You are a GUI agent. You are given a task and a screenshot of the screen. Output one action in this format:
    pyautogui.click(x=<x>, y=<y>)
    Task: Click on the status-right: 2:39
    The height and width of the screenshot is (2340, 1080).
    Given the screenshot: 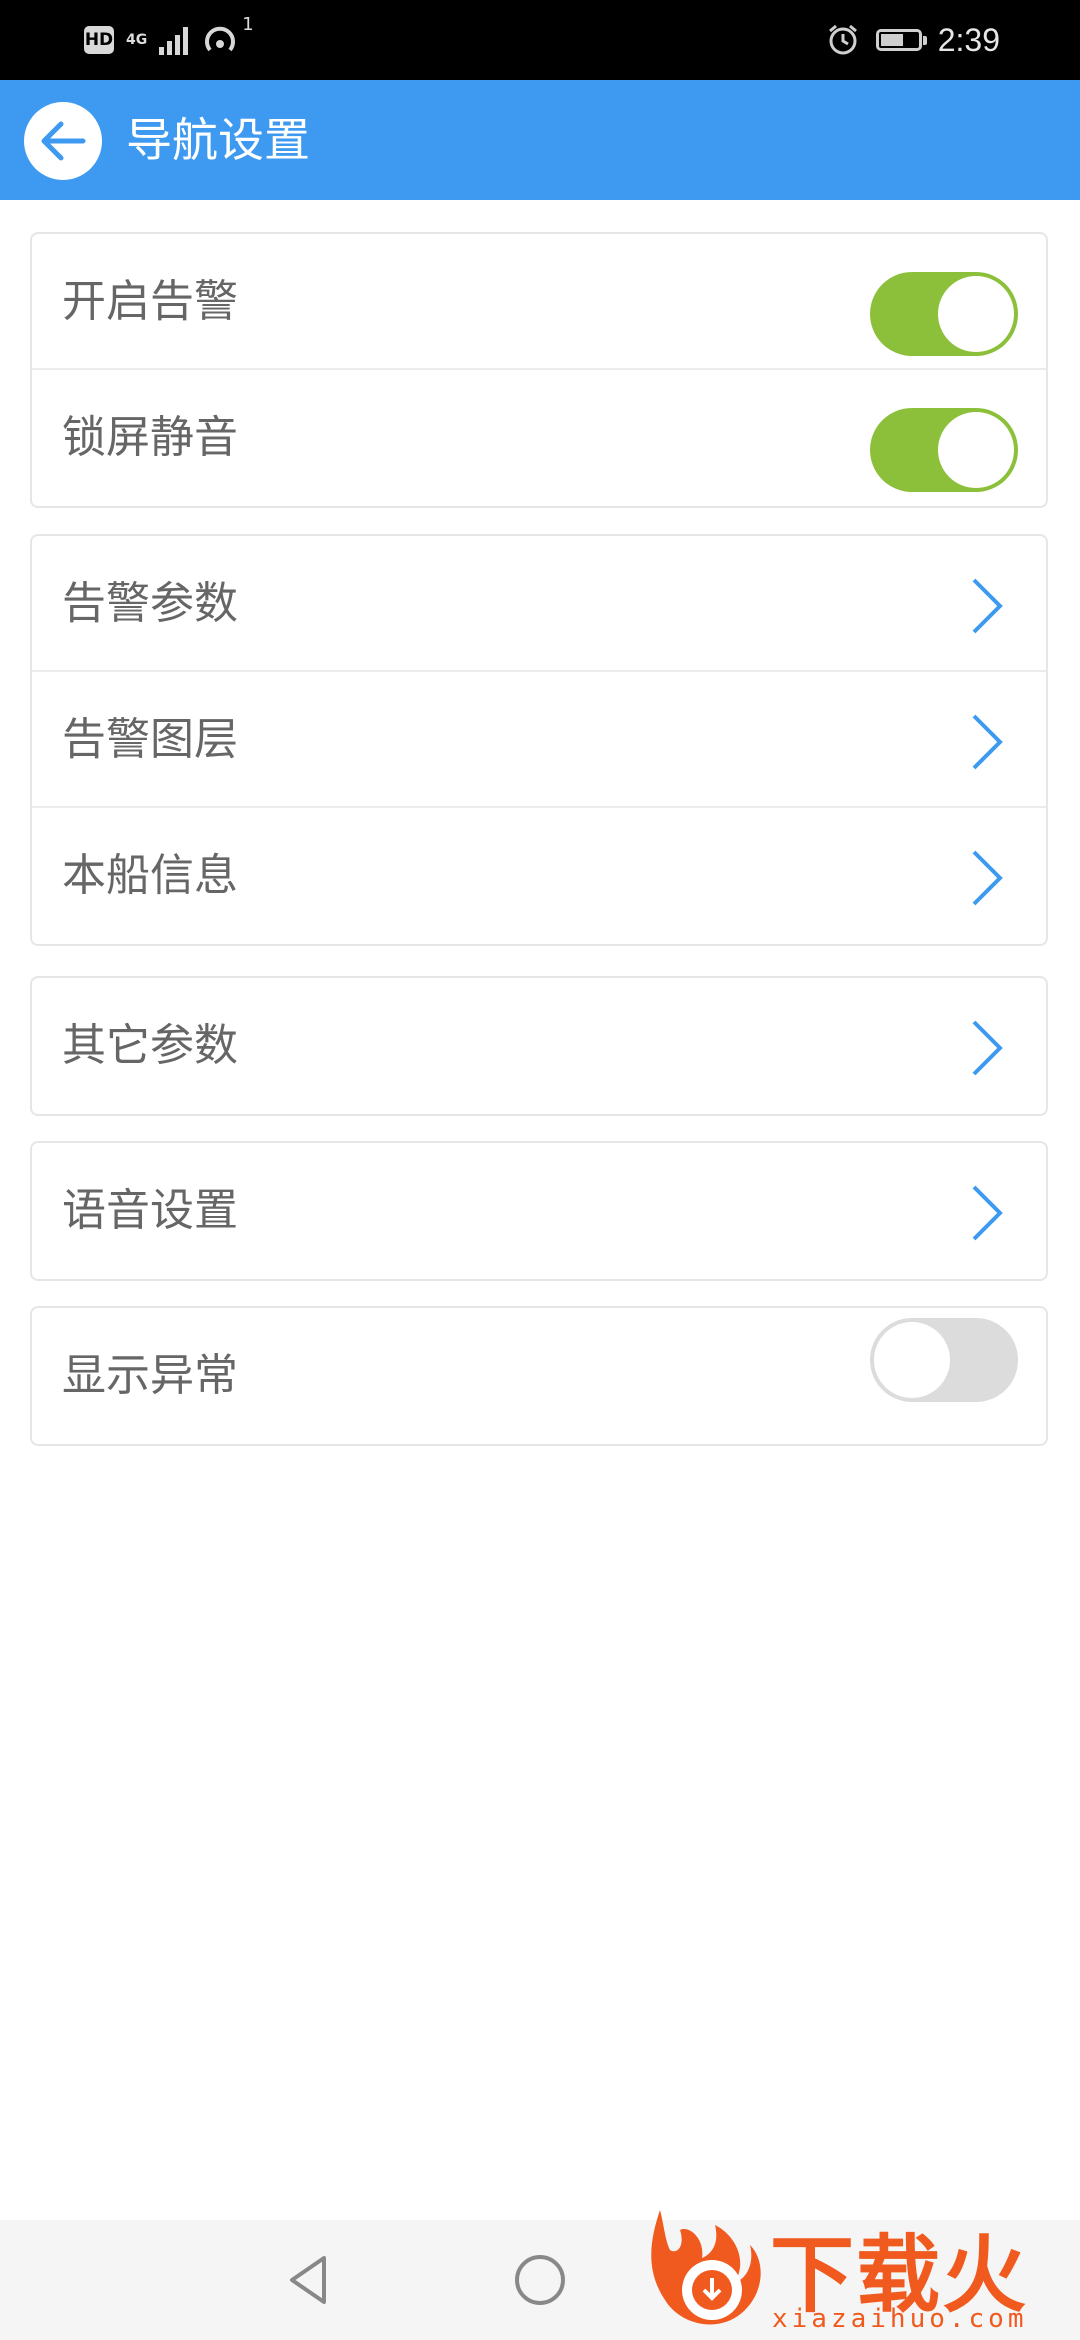 What is the action you would take?
    pyautogui.click(x=913, y=40)
    